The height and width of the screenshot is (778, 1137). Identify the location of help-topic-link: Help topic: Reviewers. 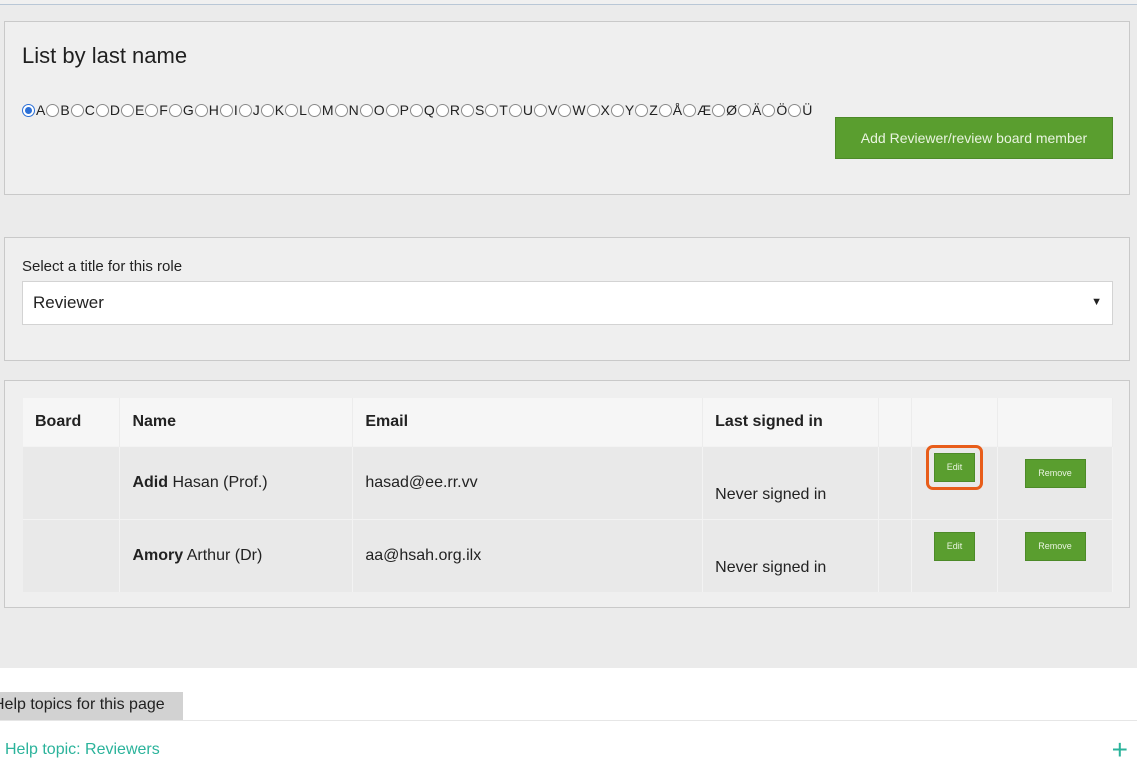
(82, 750).